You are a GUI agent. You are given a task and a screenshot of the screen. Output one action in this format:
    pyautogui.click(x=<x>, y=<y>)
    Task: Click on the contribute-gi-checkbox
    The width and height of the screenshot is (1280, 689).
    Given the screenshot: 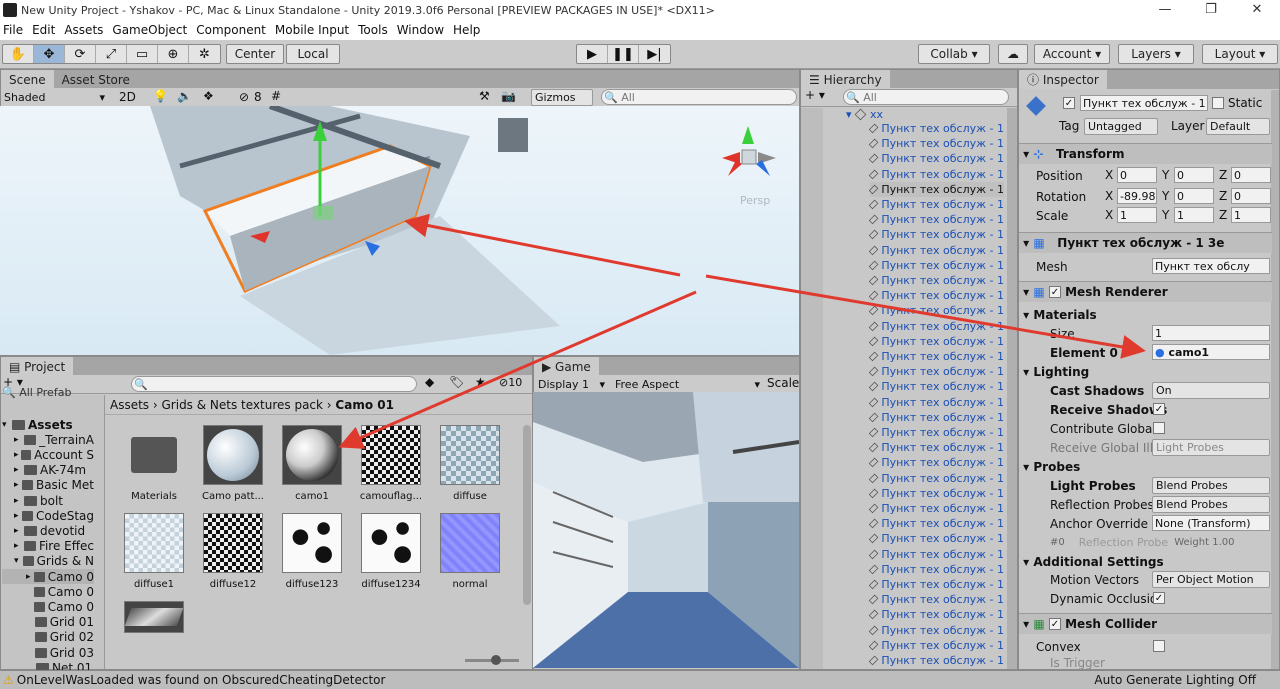 What is the action you would take?
    pyautogui.click(x=1159, y=428)
    